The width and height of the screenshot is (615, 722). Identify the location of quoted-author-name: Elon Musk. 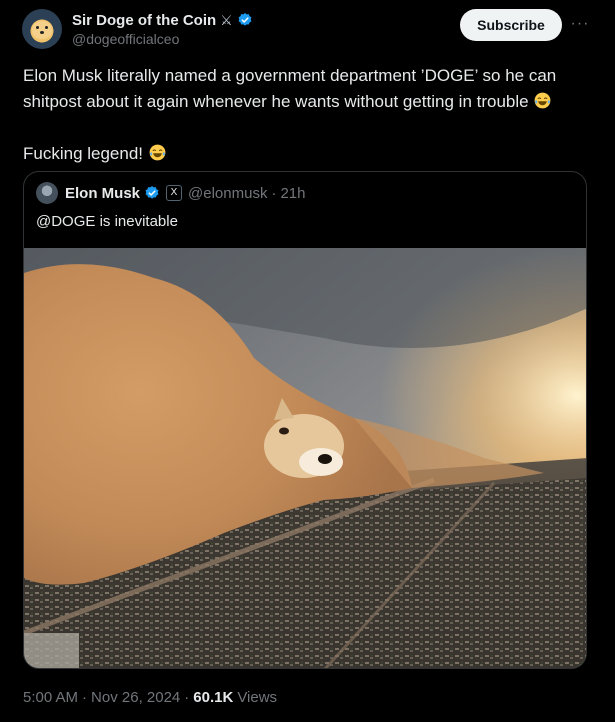
(102, 193).